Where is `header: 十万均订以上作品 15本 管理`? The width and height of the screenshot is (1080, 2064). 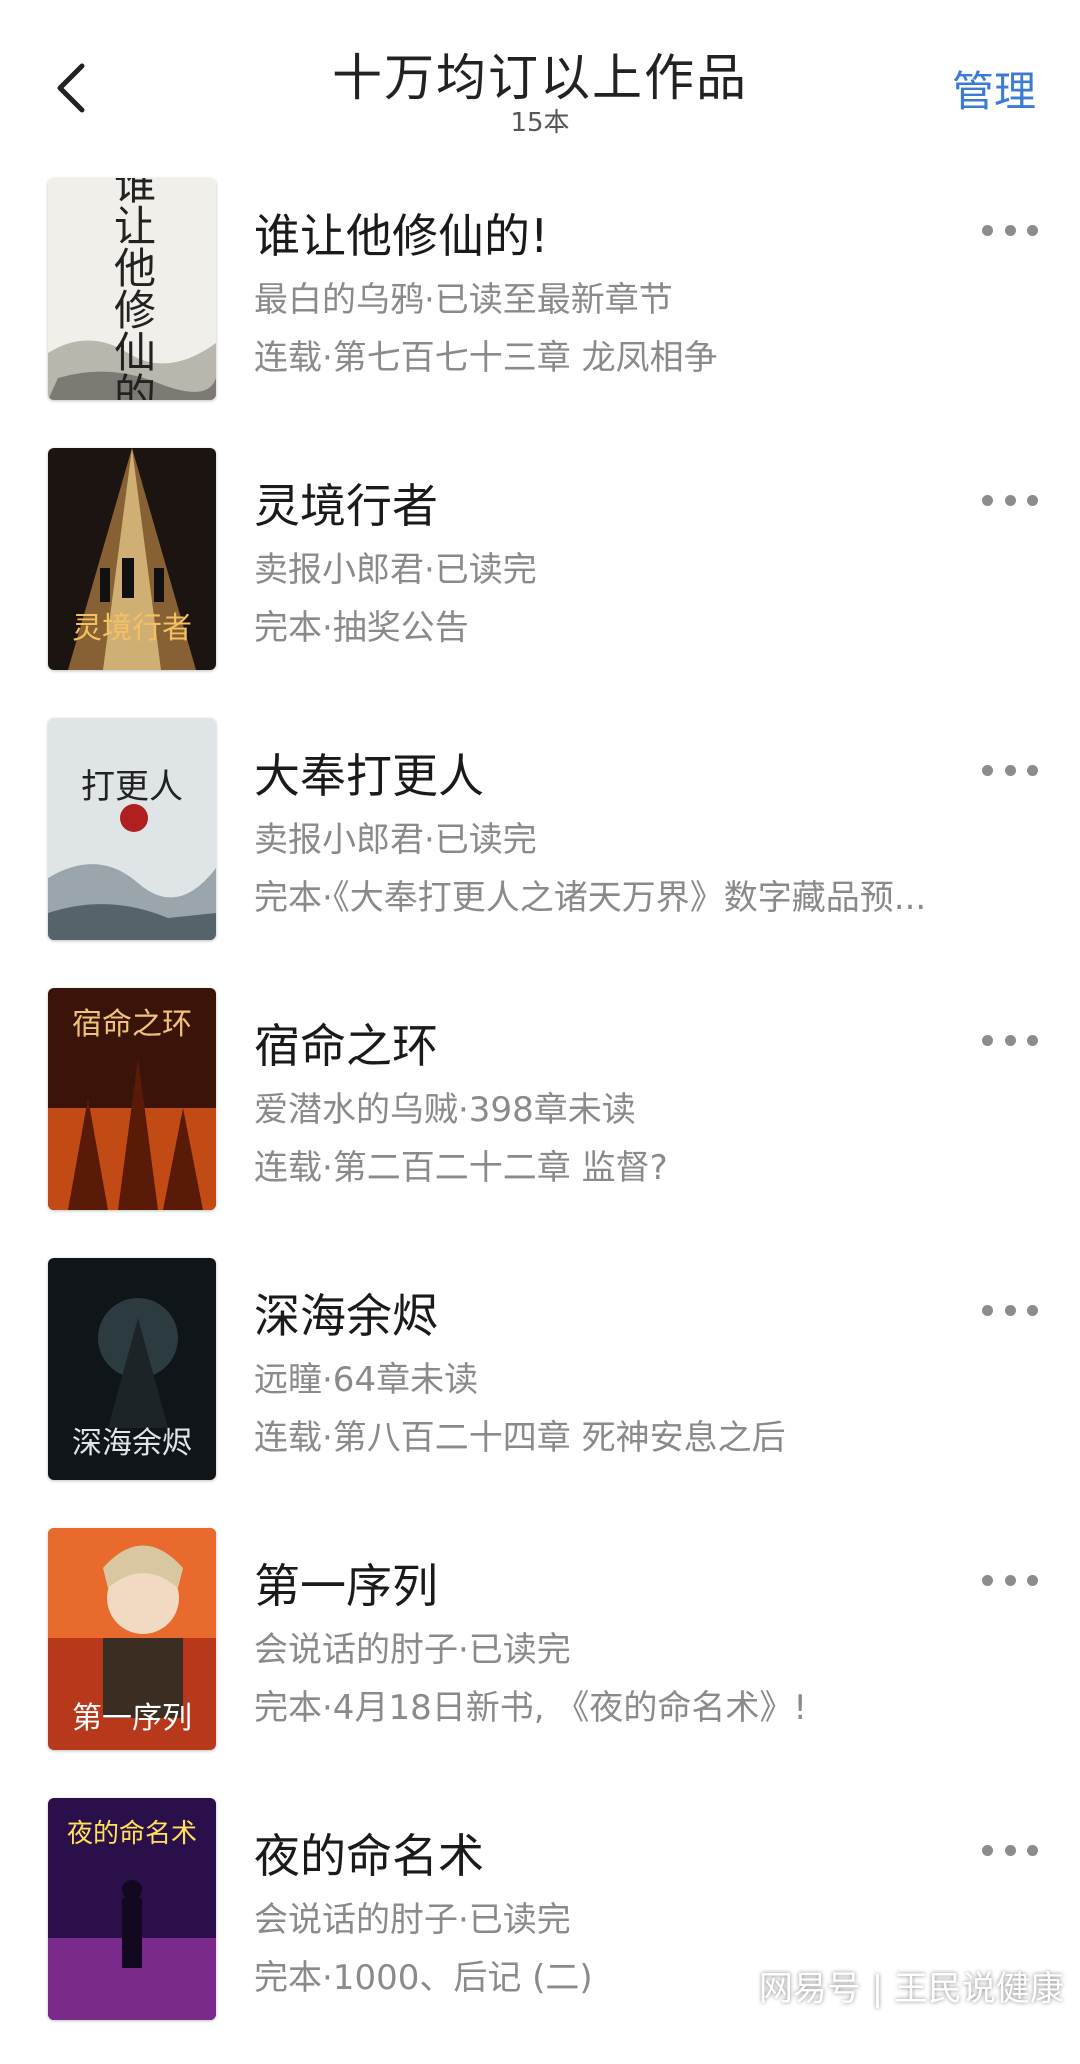
header: 十万均订以上作品 15本 管理 is located at coordinates (540, 75).